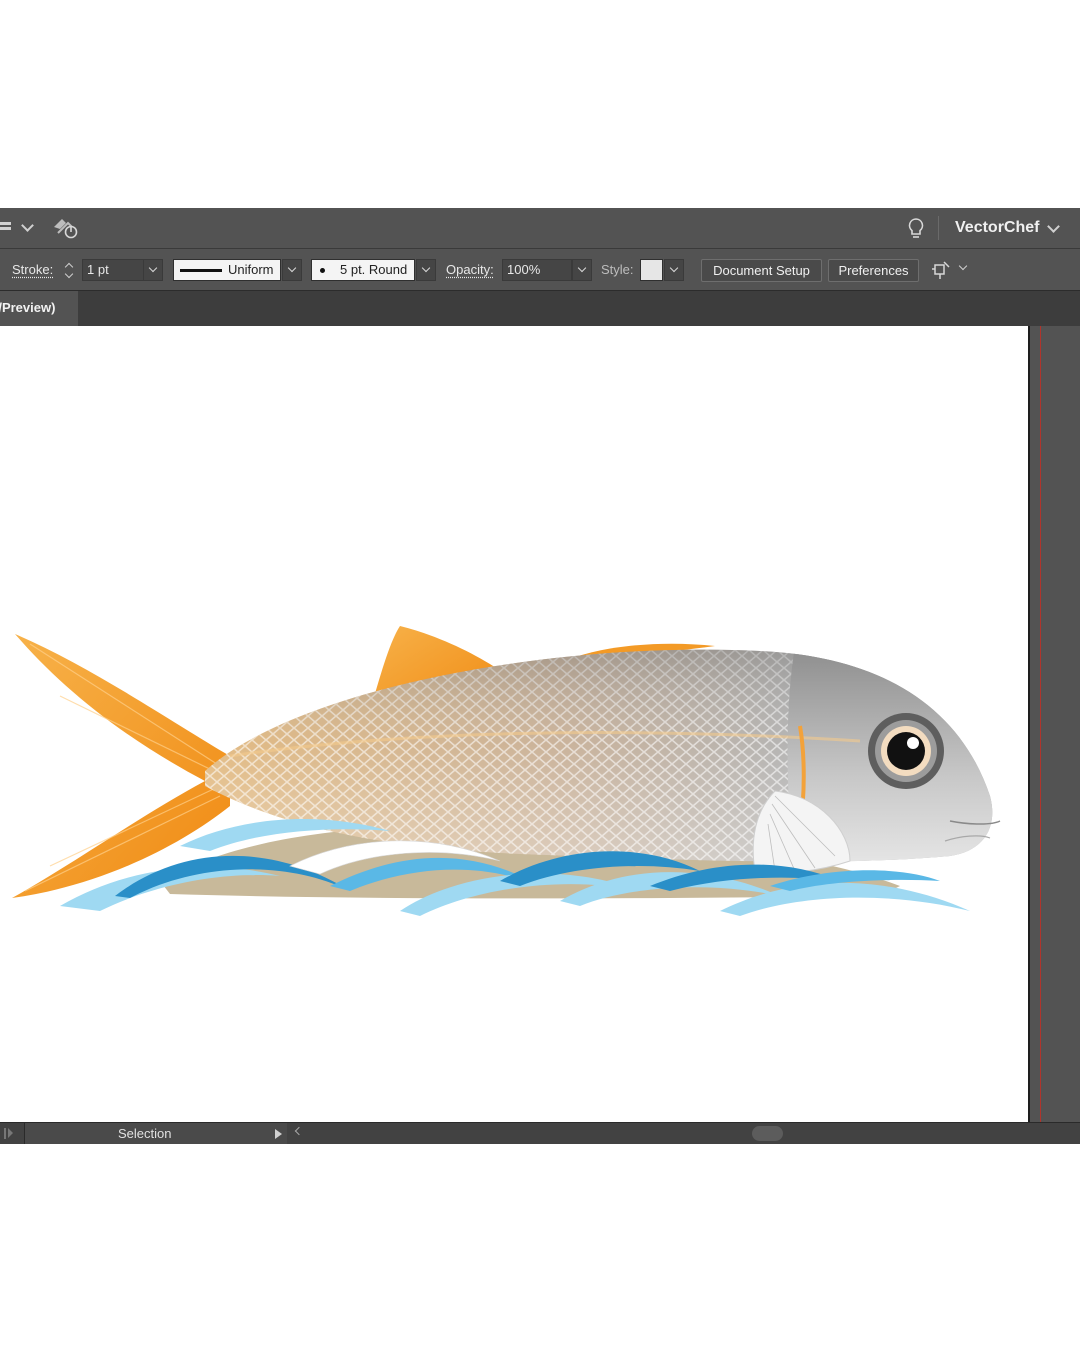 The height and width of the screenshot is (1350, 1080). Describe the element at coordinates (938, 228) in the screenshot. I see `topbar-divider` at that location.